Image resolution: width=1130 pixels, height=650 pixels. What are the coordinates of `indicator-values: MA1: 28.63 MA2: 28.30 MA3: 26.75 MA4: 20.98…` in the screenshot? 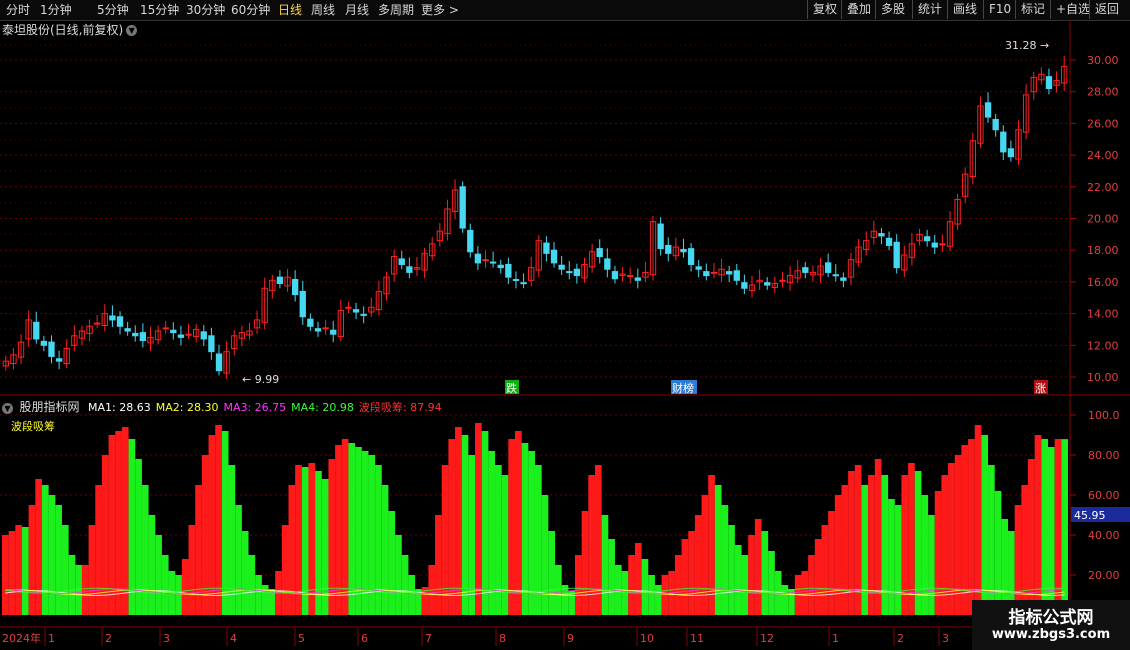 It's located at (267, 407).